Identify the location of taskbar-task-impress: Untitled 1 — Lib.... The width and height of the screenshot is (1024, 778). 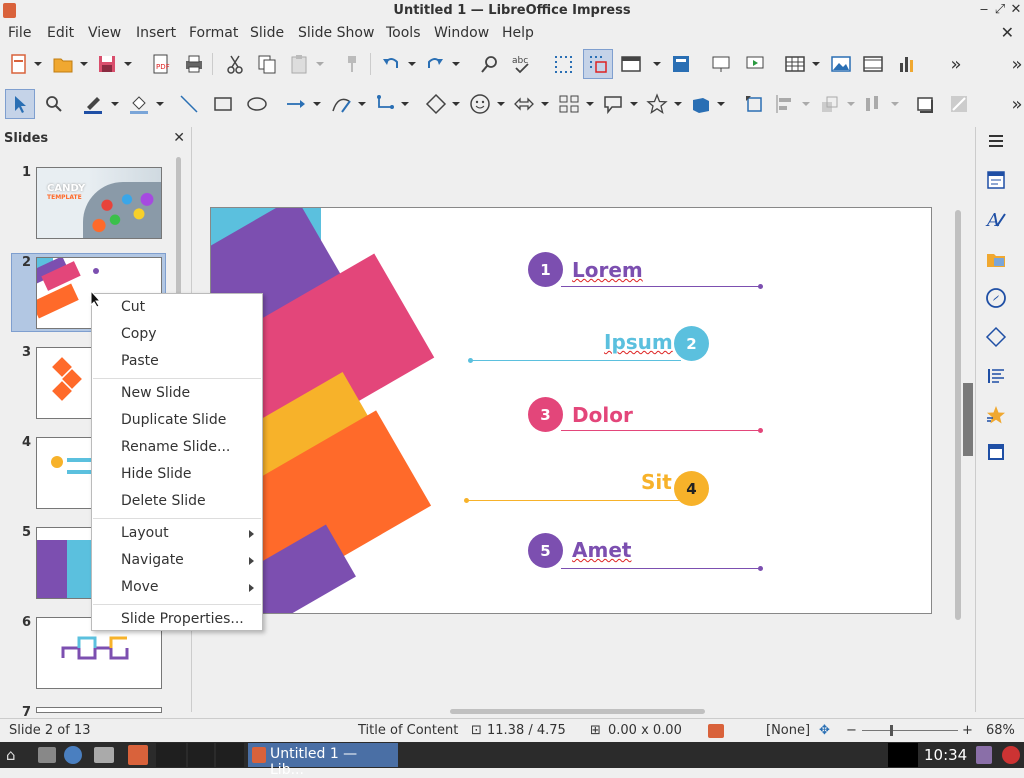
(323, 760).